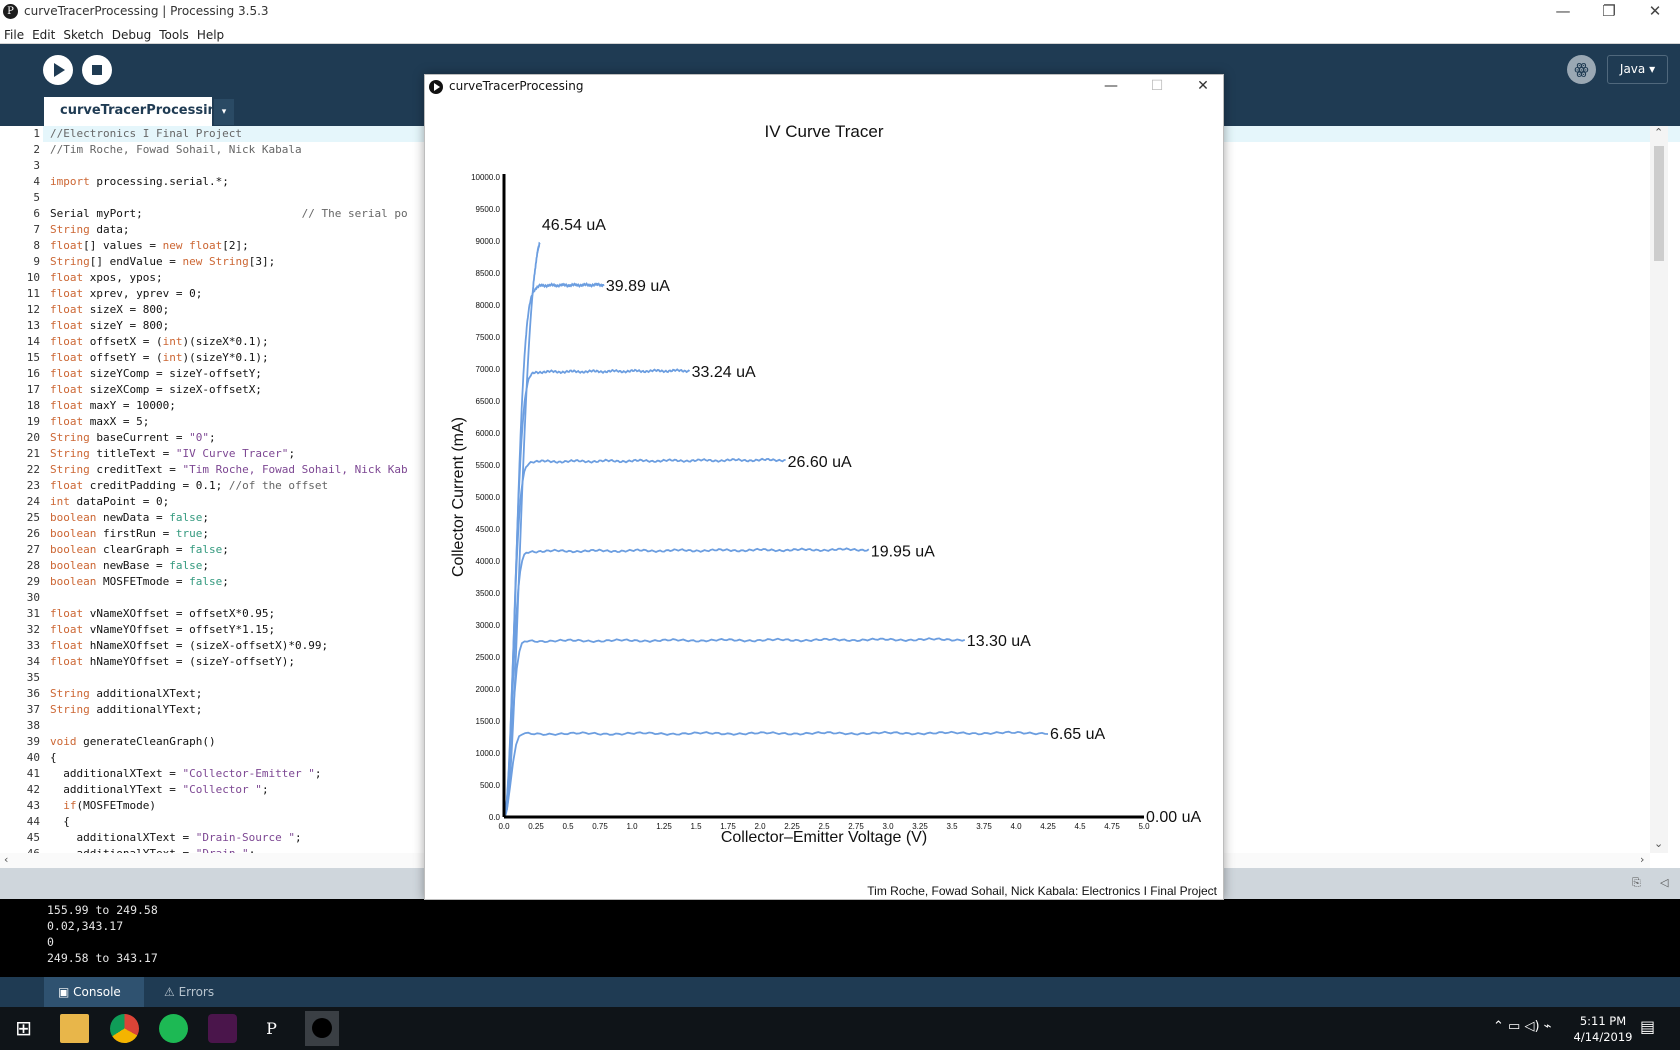  I want to click on code-line: float maxY = 10000;, so click(113, 406).